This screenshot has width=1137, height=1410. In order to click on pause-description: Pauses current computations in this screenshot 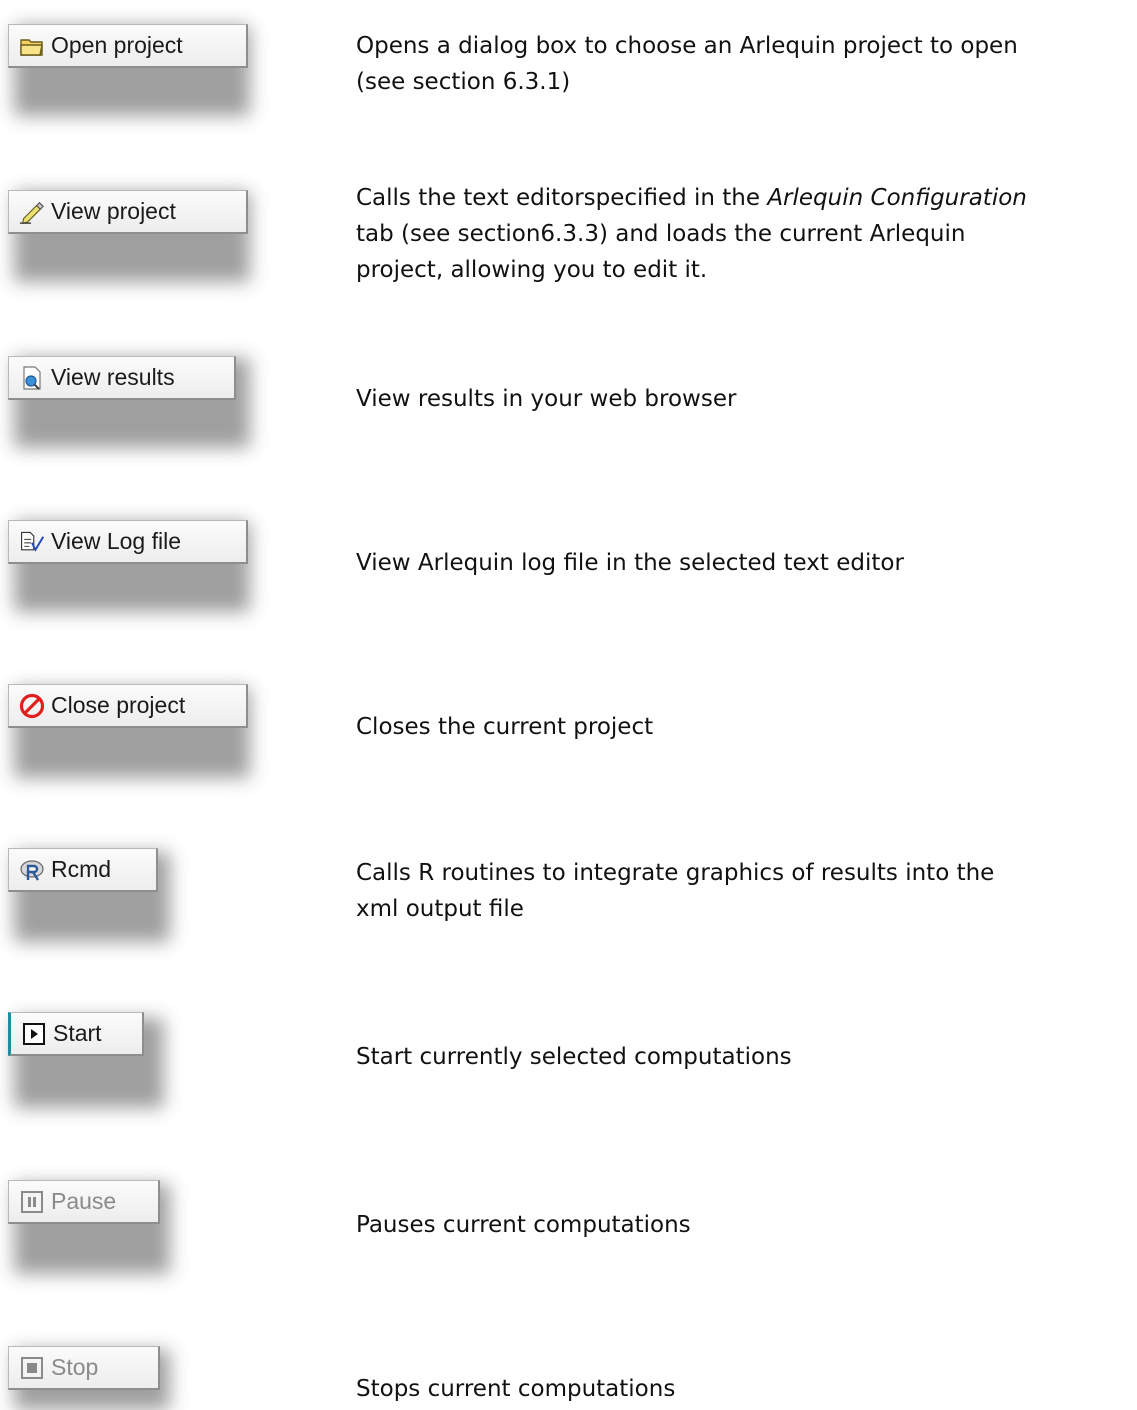, I will do `click(523, 1225)`.